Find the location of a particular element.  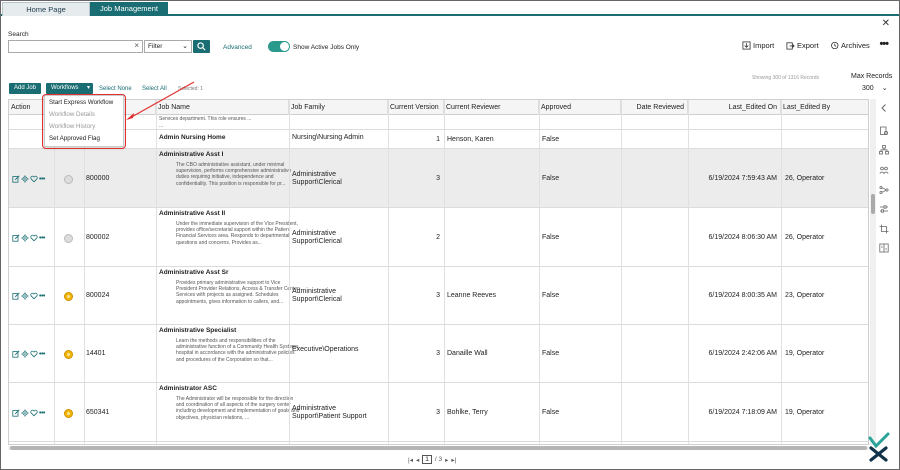

previous-page-icon: ◂ is located at coordinates (417, 460).